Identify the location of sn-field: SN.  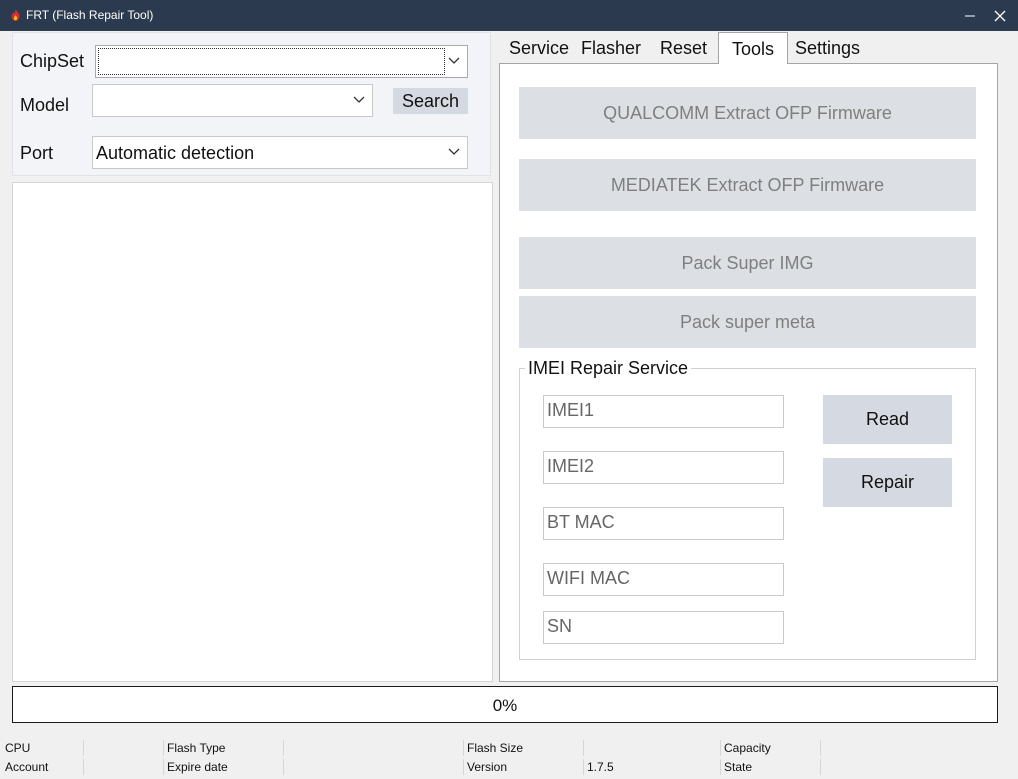
(663, 627).